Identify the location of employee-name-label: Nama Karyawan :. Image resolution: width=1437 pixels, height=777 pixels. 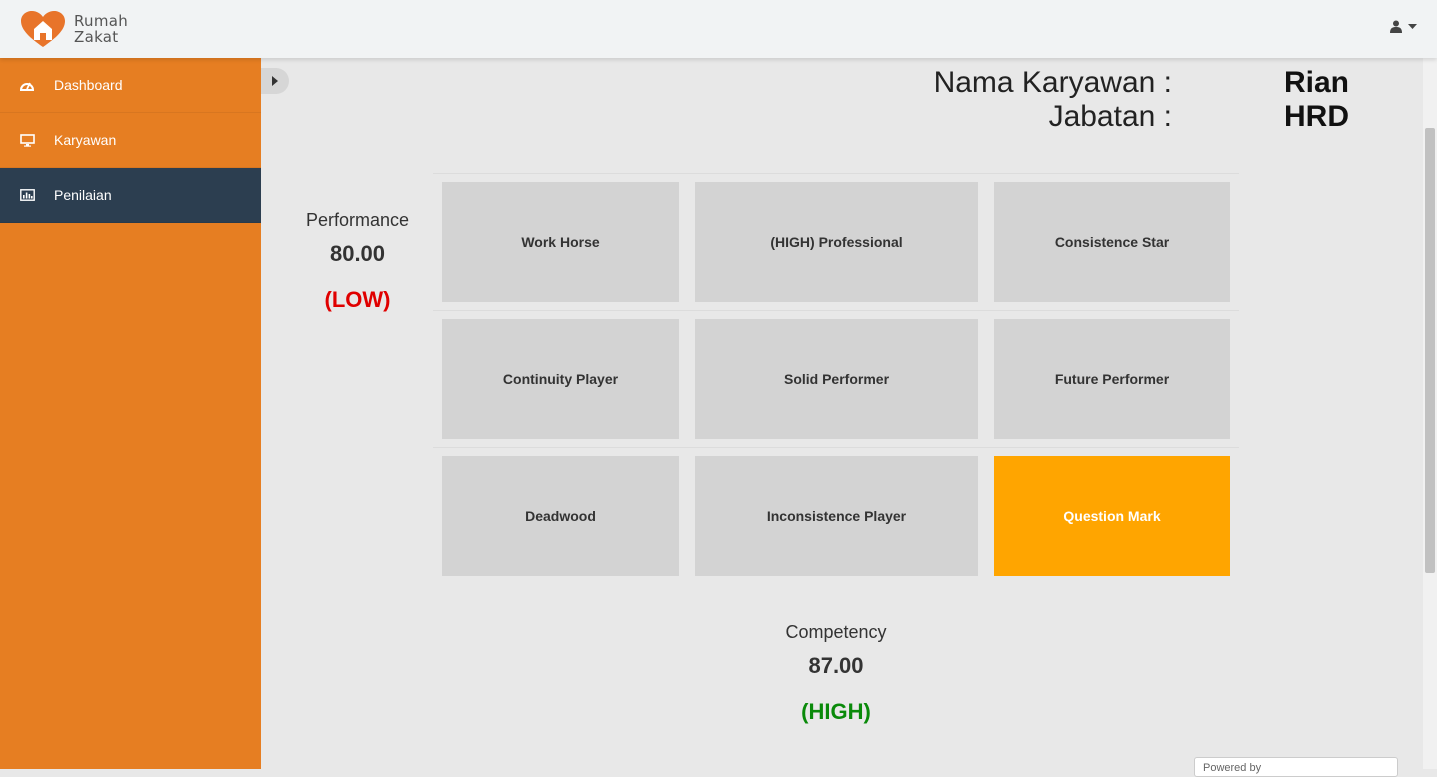
(1052, 82).